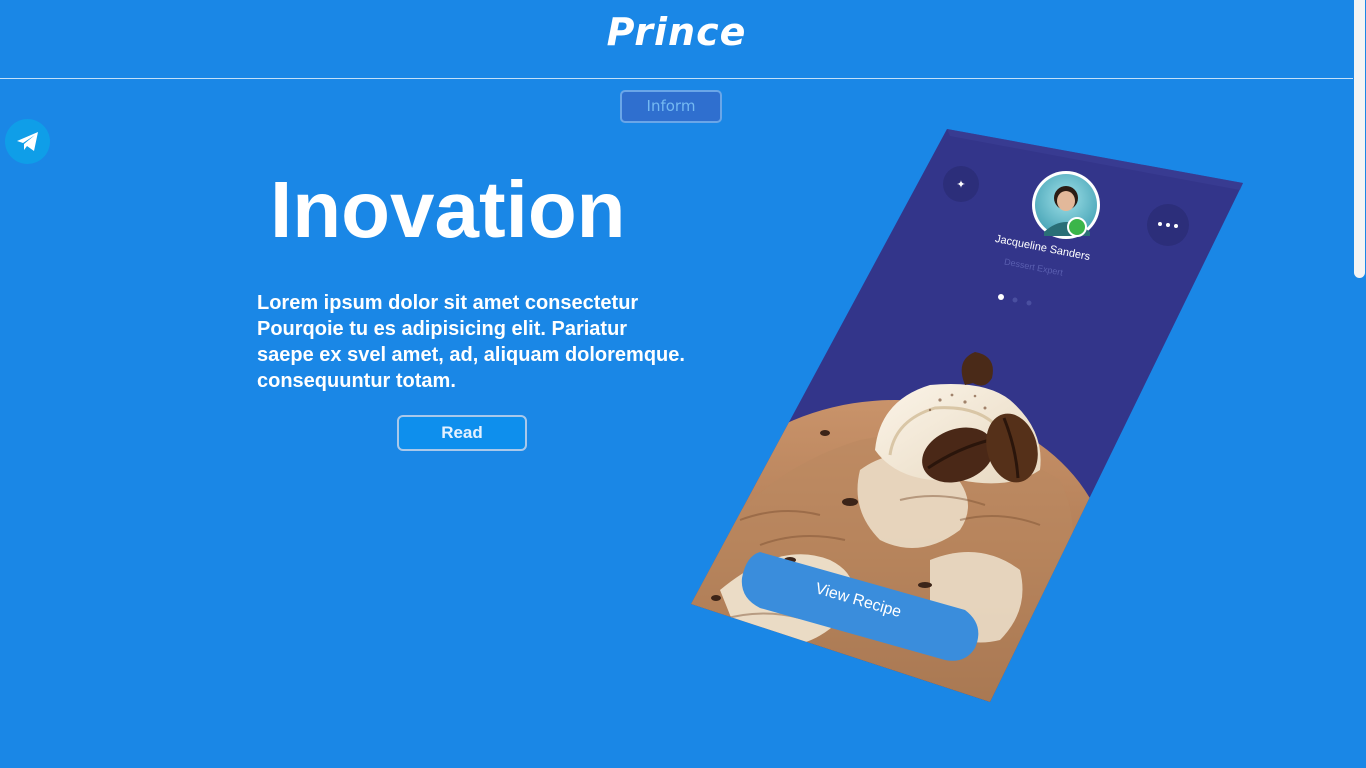 The width and height of the screenshot is (1366, 768). What do you see at coordinates (1077, 227) in the screenshot?
I see `online-status-dot` at bounding box center [1077, 227].